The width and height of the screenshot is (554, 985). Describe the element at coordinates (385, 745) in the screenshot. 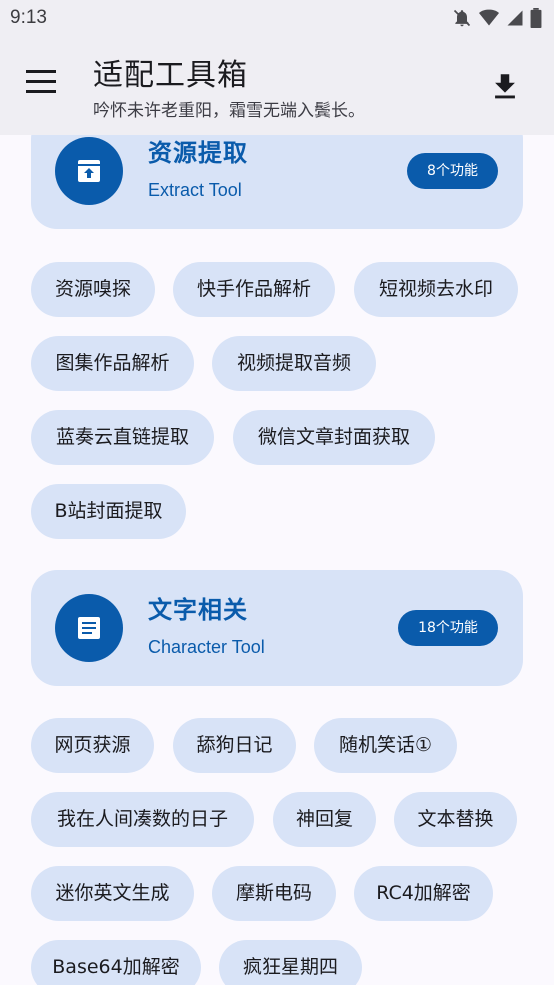

I see `chip-tool: 随机笑话①` at that location.